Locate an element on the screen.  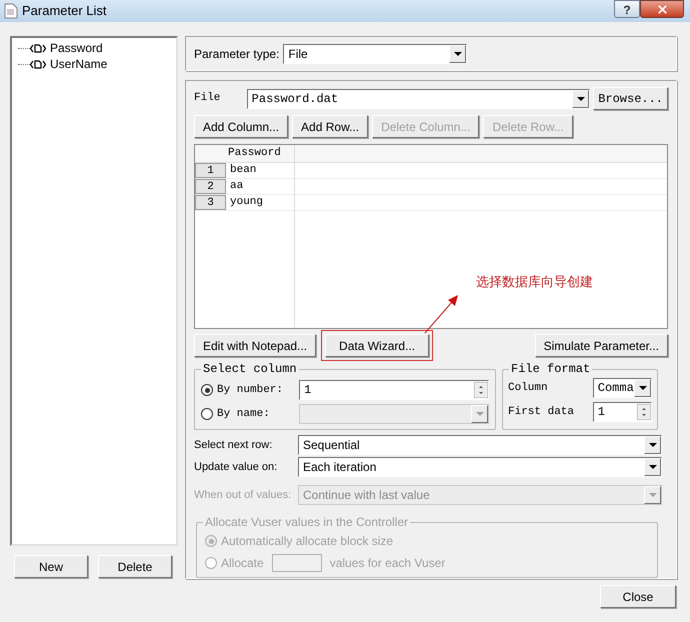
row-header: 2 is located at coordinates (210, 186).